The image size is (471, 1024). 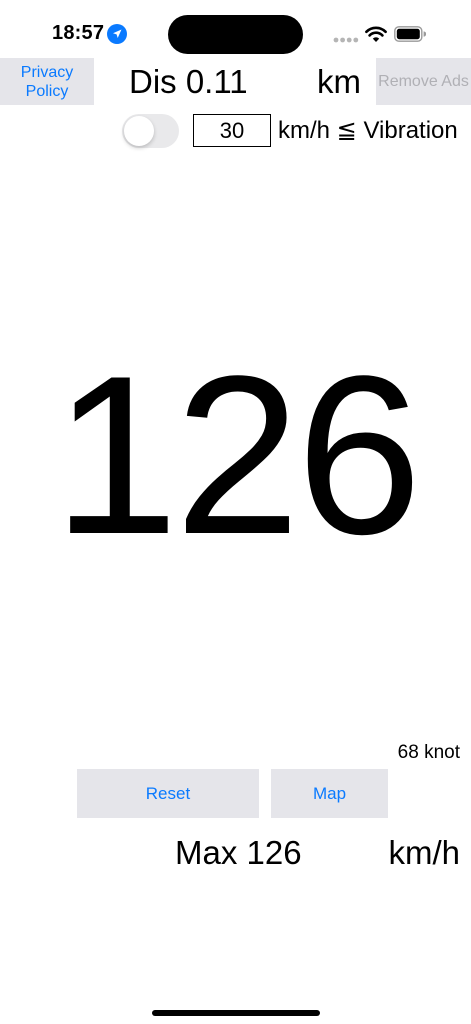 I want to click on signal-dots-icon, so click(x=346, y=40).